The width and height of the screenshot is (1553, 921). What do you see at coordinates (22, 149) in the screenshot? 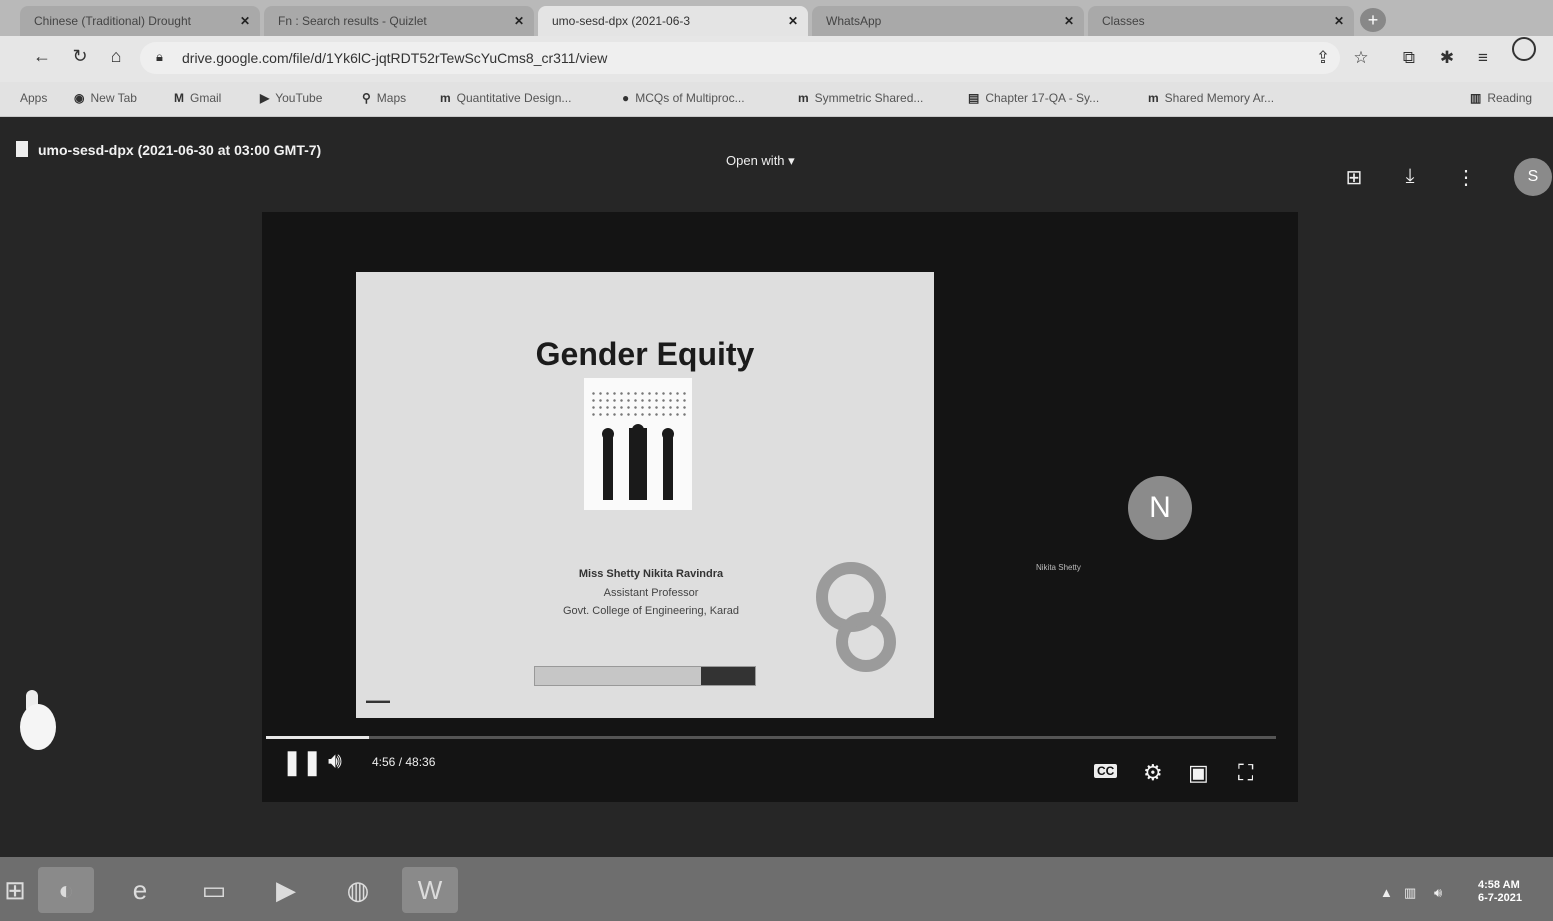
I see `file-icon` at bounding box center [22, 149].